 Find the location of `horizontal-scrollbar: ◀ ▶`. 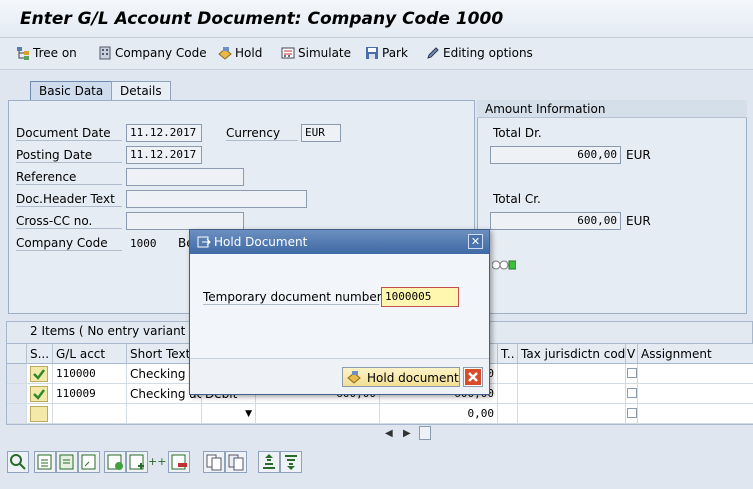

horizontal-scrollbar: ◀ ▶ is located at coordinates (409, 434).